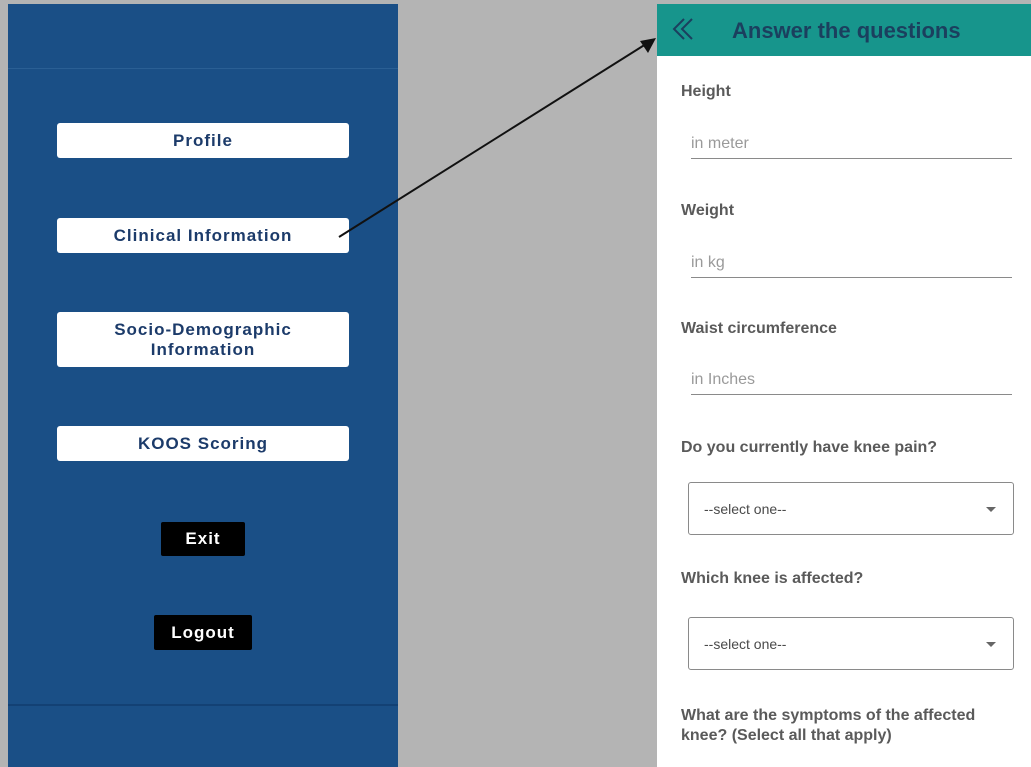 The image size is (1031, 767). What do you see at coordinates (809, 447) in the screenshot?
I see `knee-pain-label: Do you currently have knee pain?` at bounding box center [809, 447].